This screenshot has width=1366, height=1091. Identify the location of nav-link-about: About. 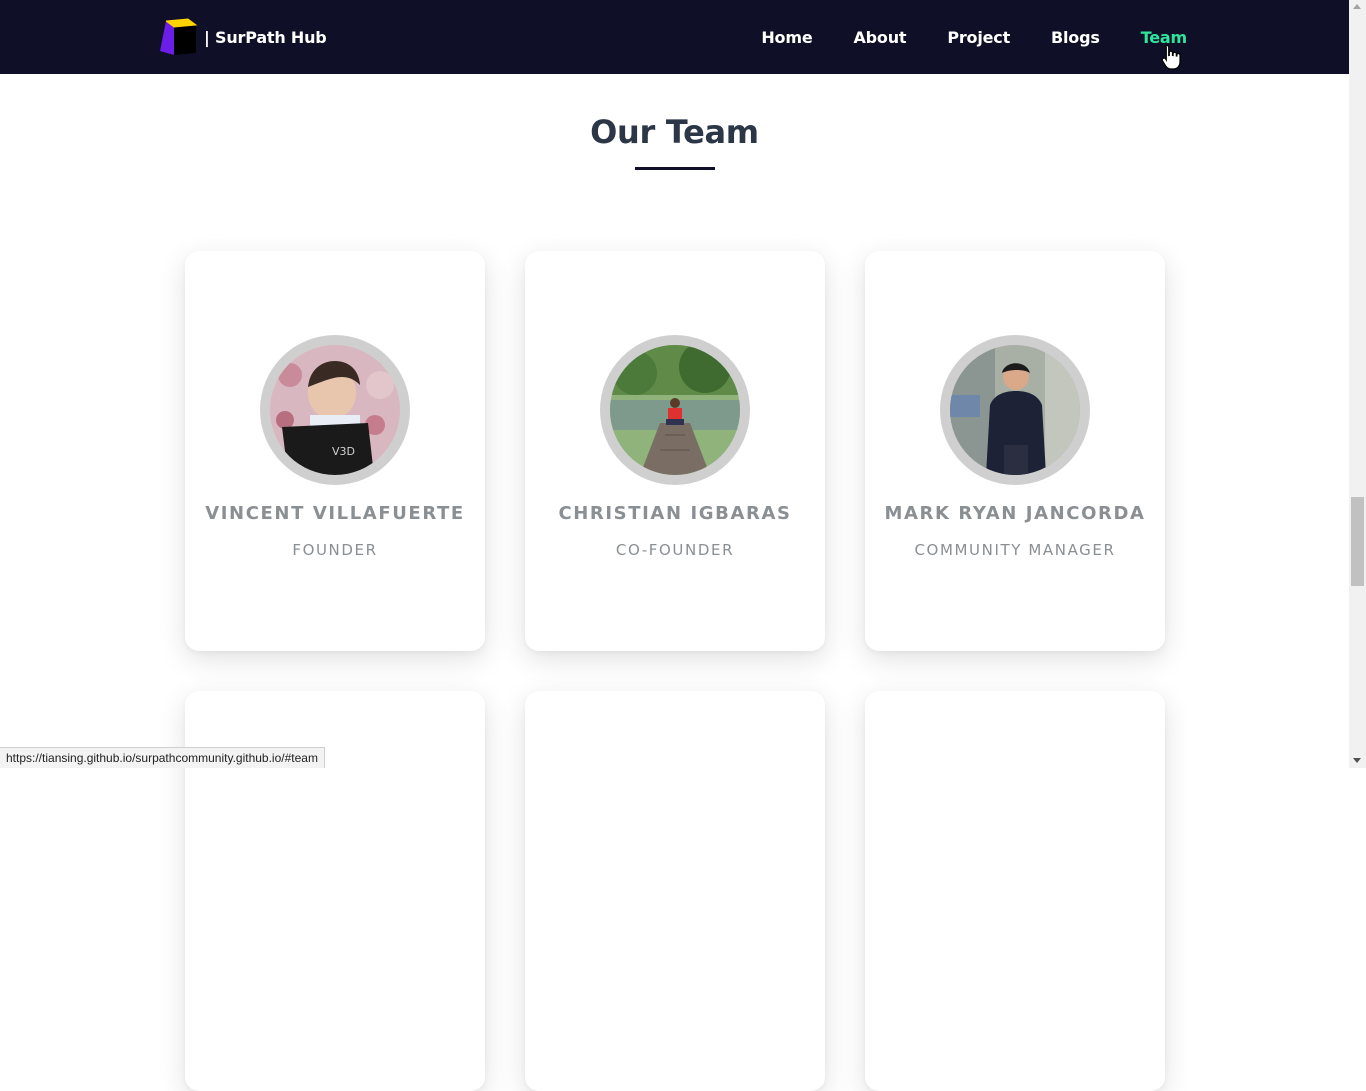
(879, 37).